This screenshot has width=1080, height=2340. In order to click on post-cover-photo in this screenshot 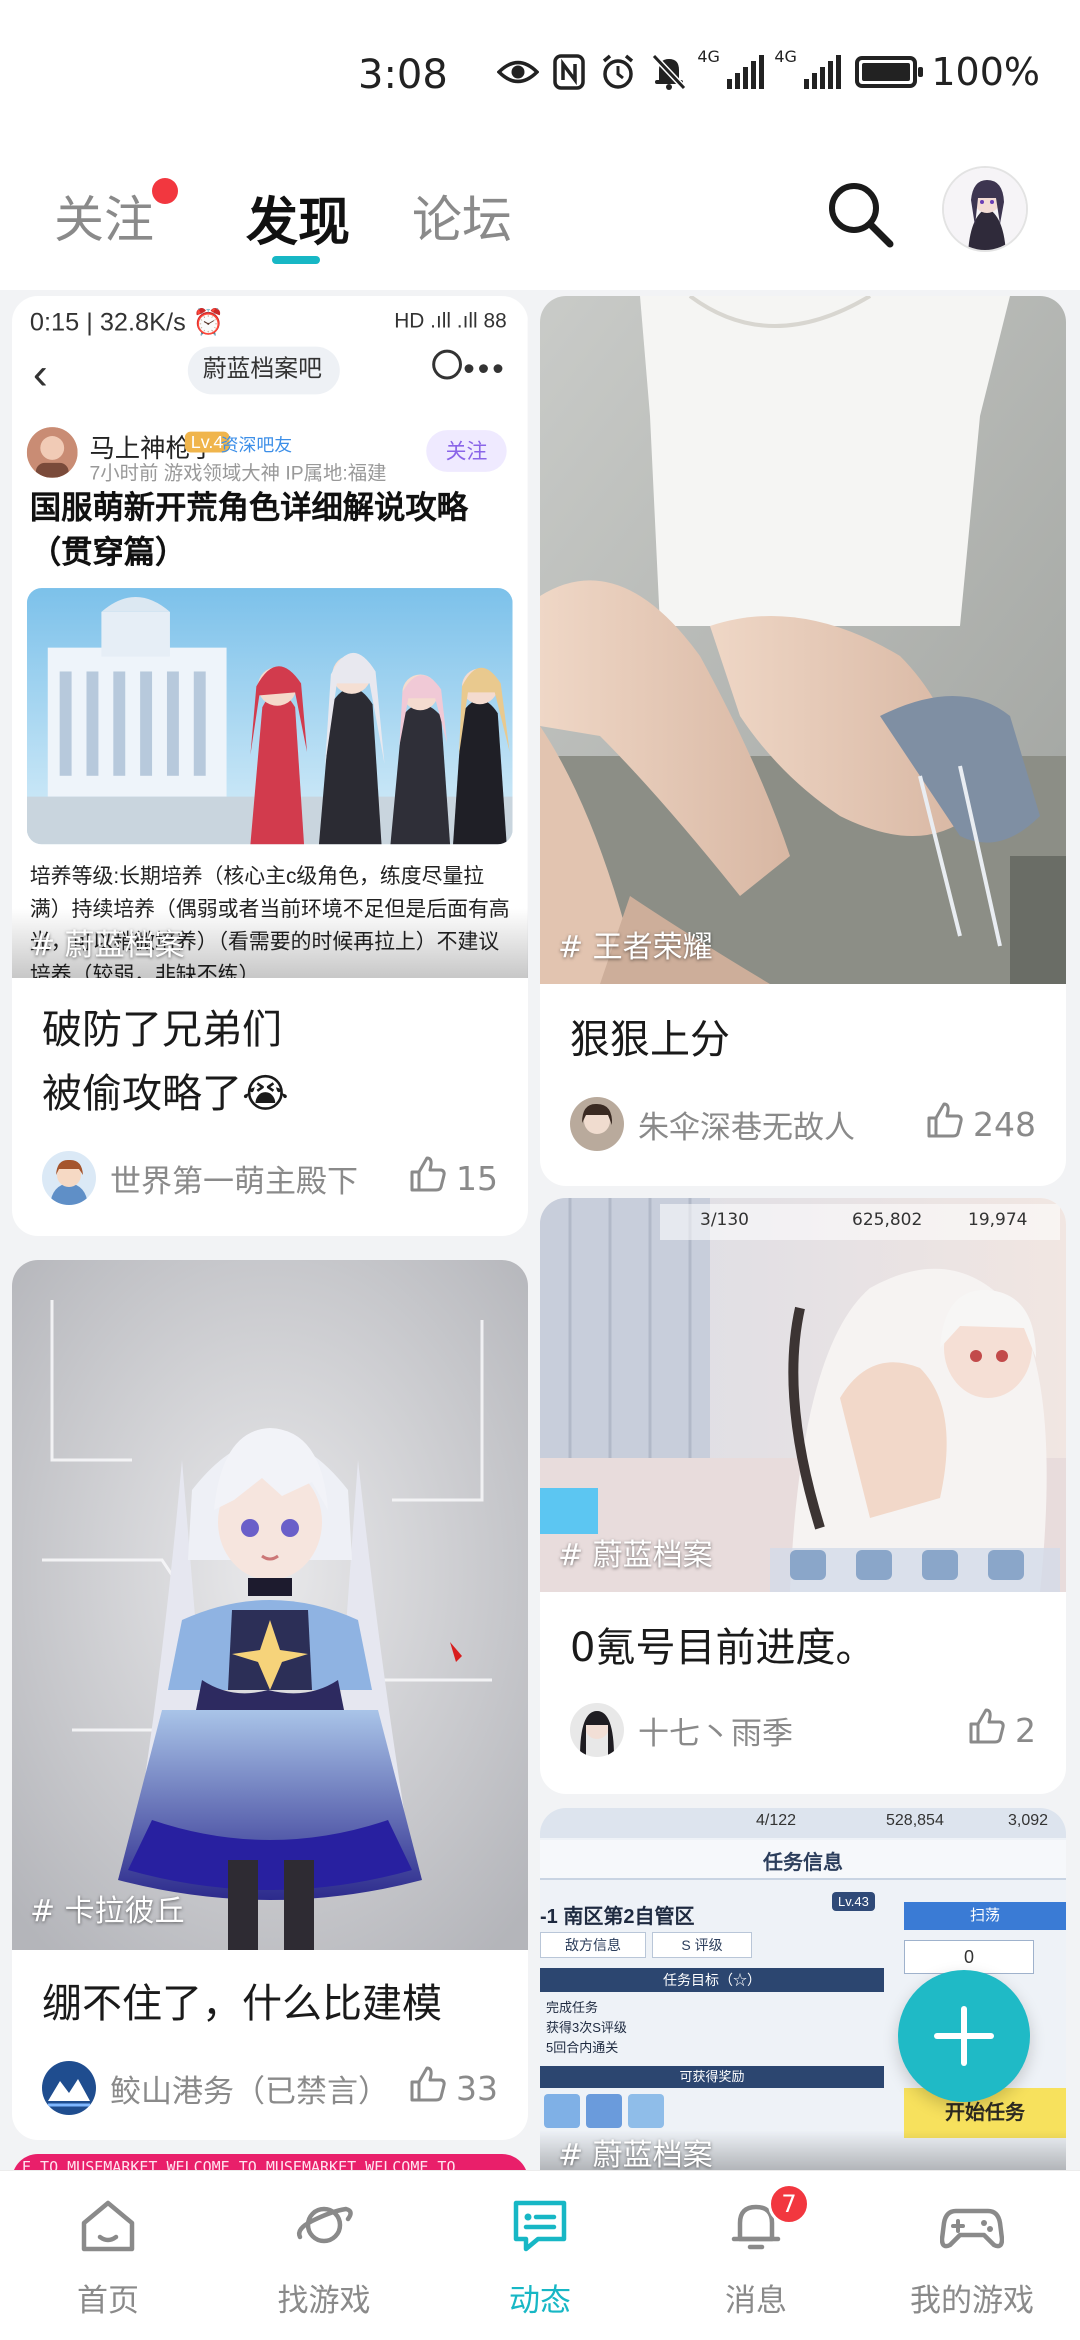, I will do `click(803, 640)`.